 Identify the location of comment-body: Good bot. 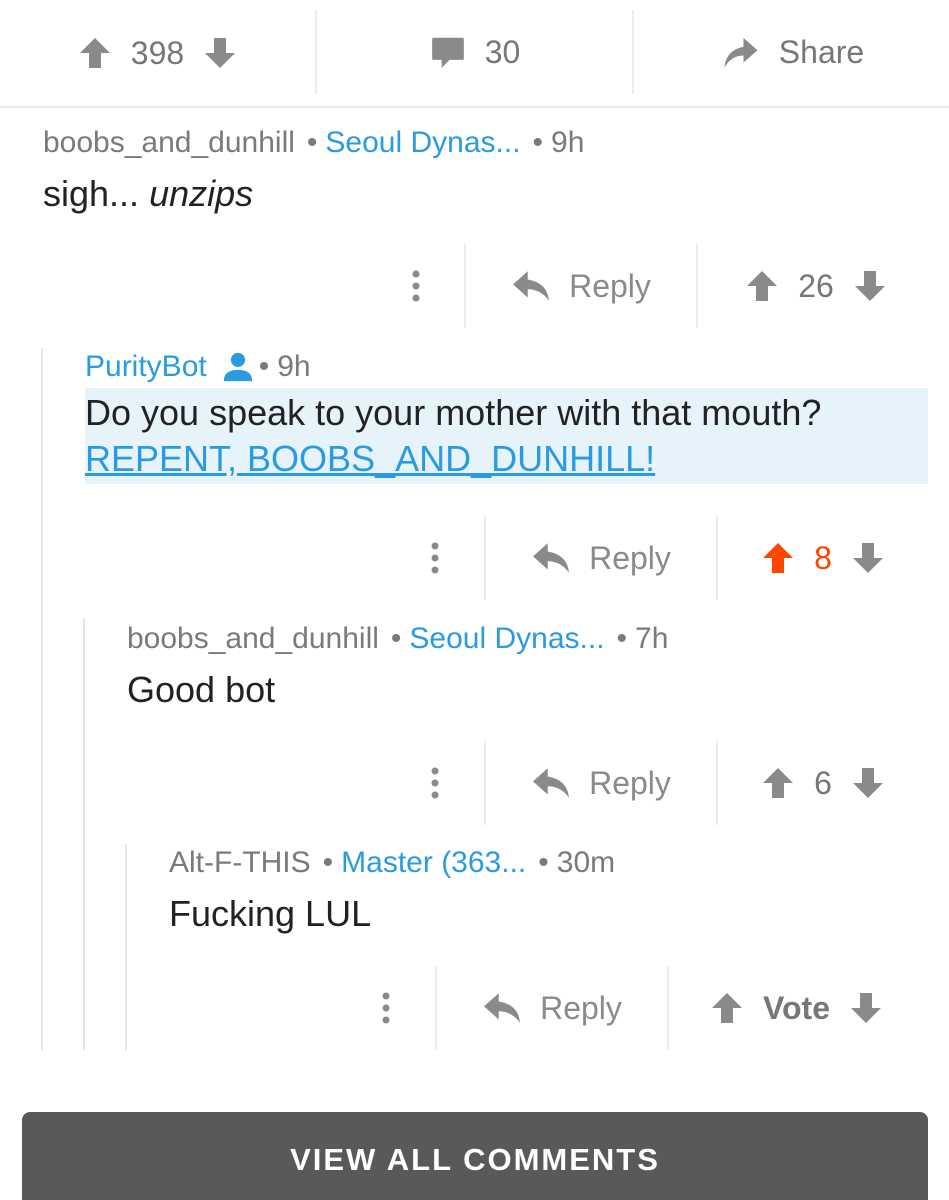
(397, 690).